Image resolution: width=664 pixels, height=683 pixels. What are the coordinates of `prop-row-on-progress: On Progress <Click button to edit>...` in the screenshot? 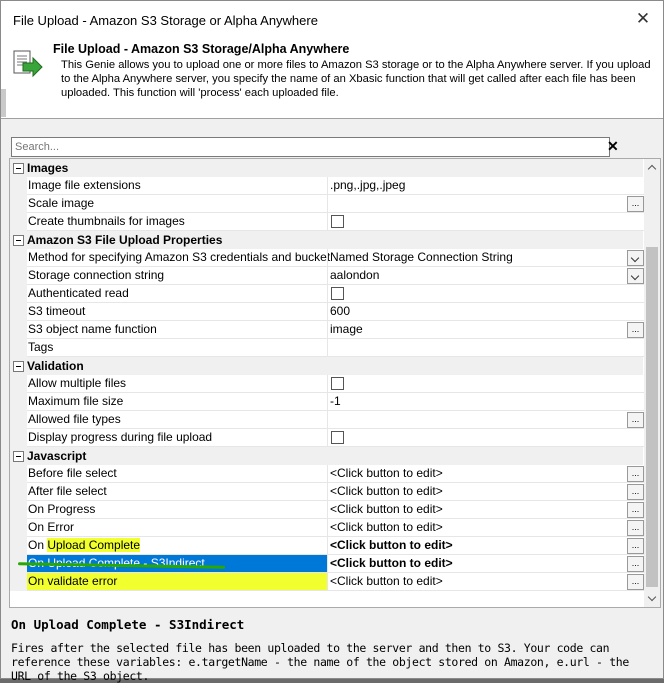 It's located at (328, 510).